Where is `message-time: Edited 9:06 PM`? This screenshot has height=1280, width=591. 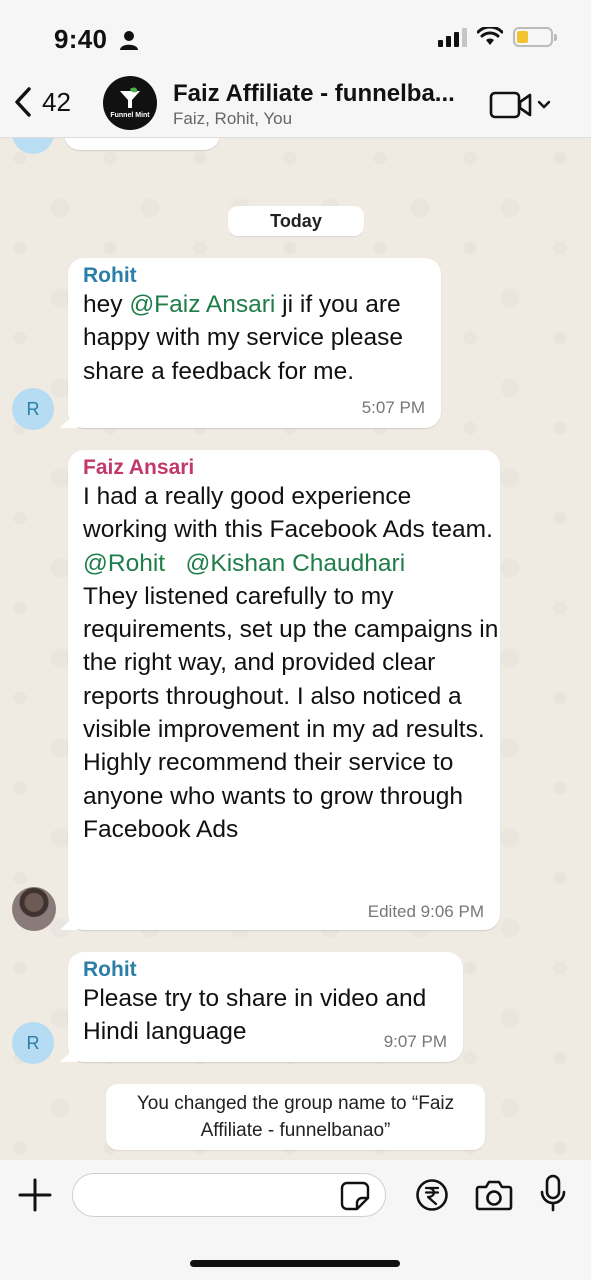
message-time: Edited 9:06 PM is located at coordinates (425, 911).